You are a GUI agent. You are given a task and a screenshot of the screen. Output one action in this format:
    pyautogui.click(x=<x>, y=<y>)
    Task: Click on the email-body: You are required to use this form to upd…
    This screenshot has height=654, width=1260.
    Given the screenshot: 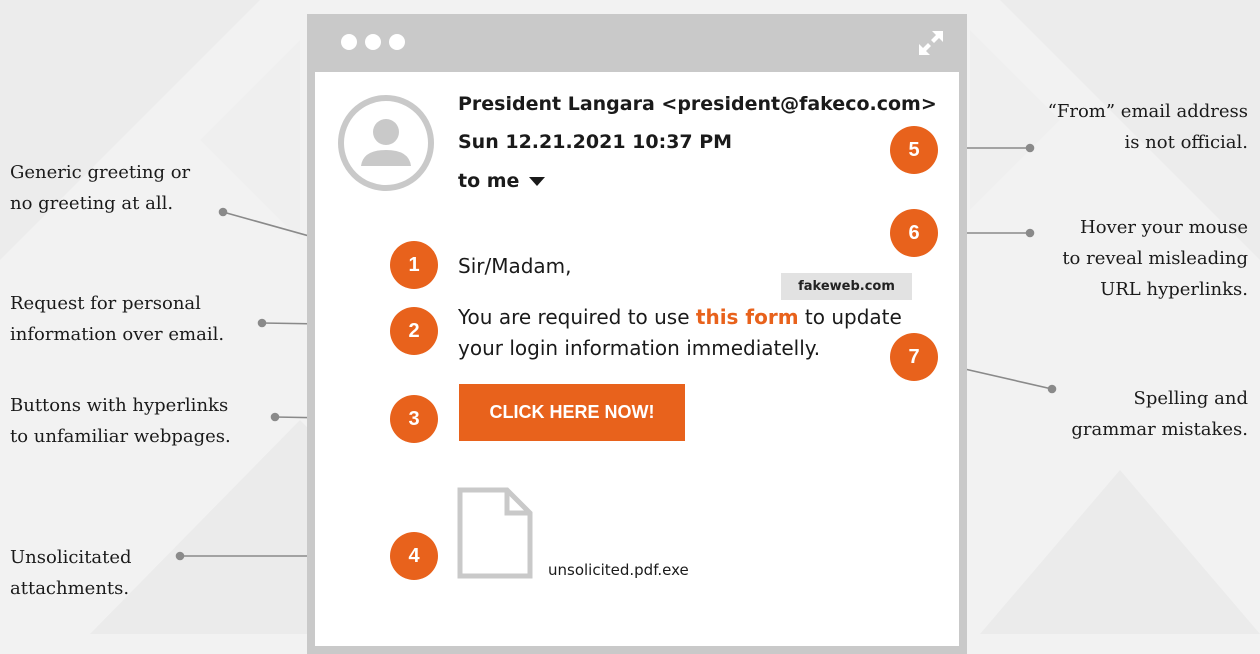 What is the action you would take?
    pyautogui.click(x=688, y=333)
    